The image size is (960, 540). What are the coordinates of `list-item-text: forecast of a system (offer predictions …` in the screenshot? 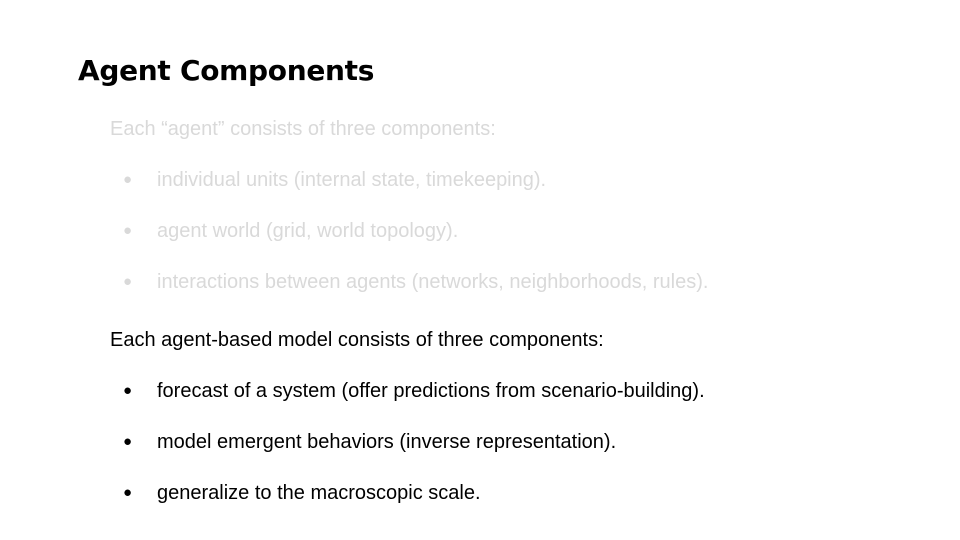 It's located at (431, 391).